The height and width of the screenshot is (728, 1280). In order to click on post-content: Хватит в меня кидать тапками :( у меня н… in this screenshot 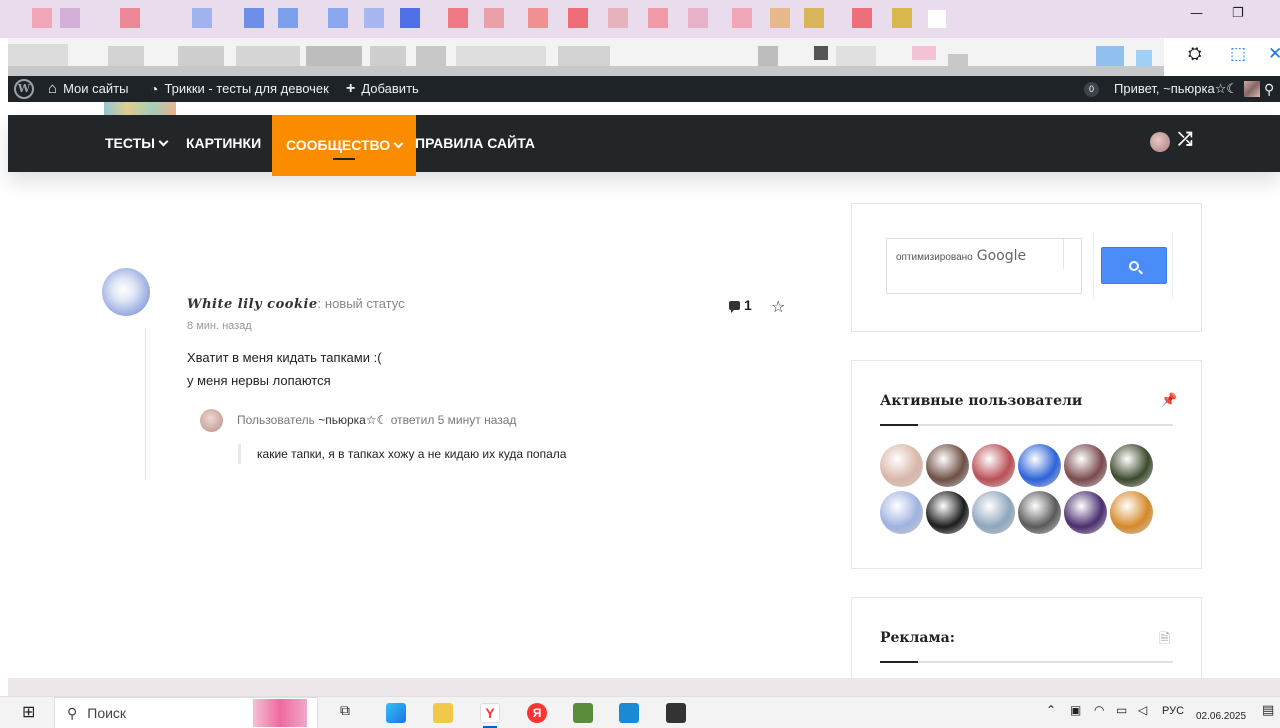, I will do `click(284, 369)`.